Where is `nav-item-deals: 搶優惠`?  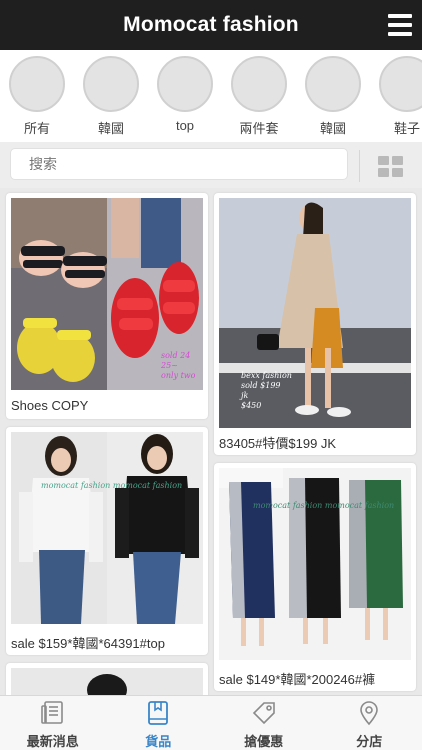
nav-item-deals: 搶優惠 is located at coordinates (264, 723).